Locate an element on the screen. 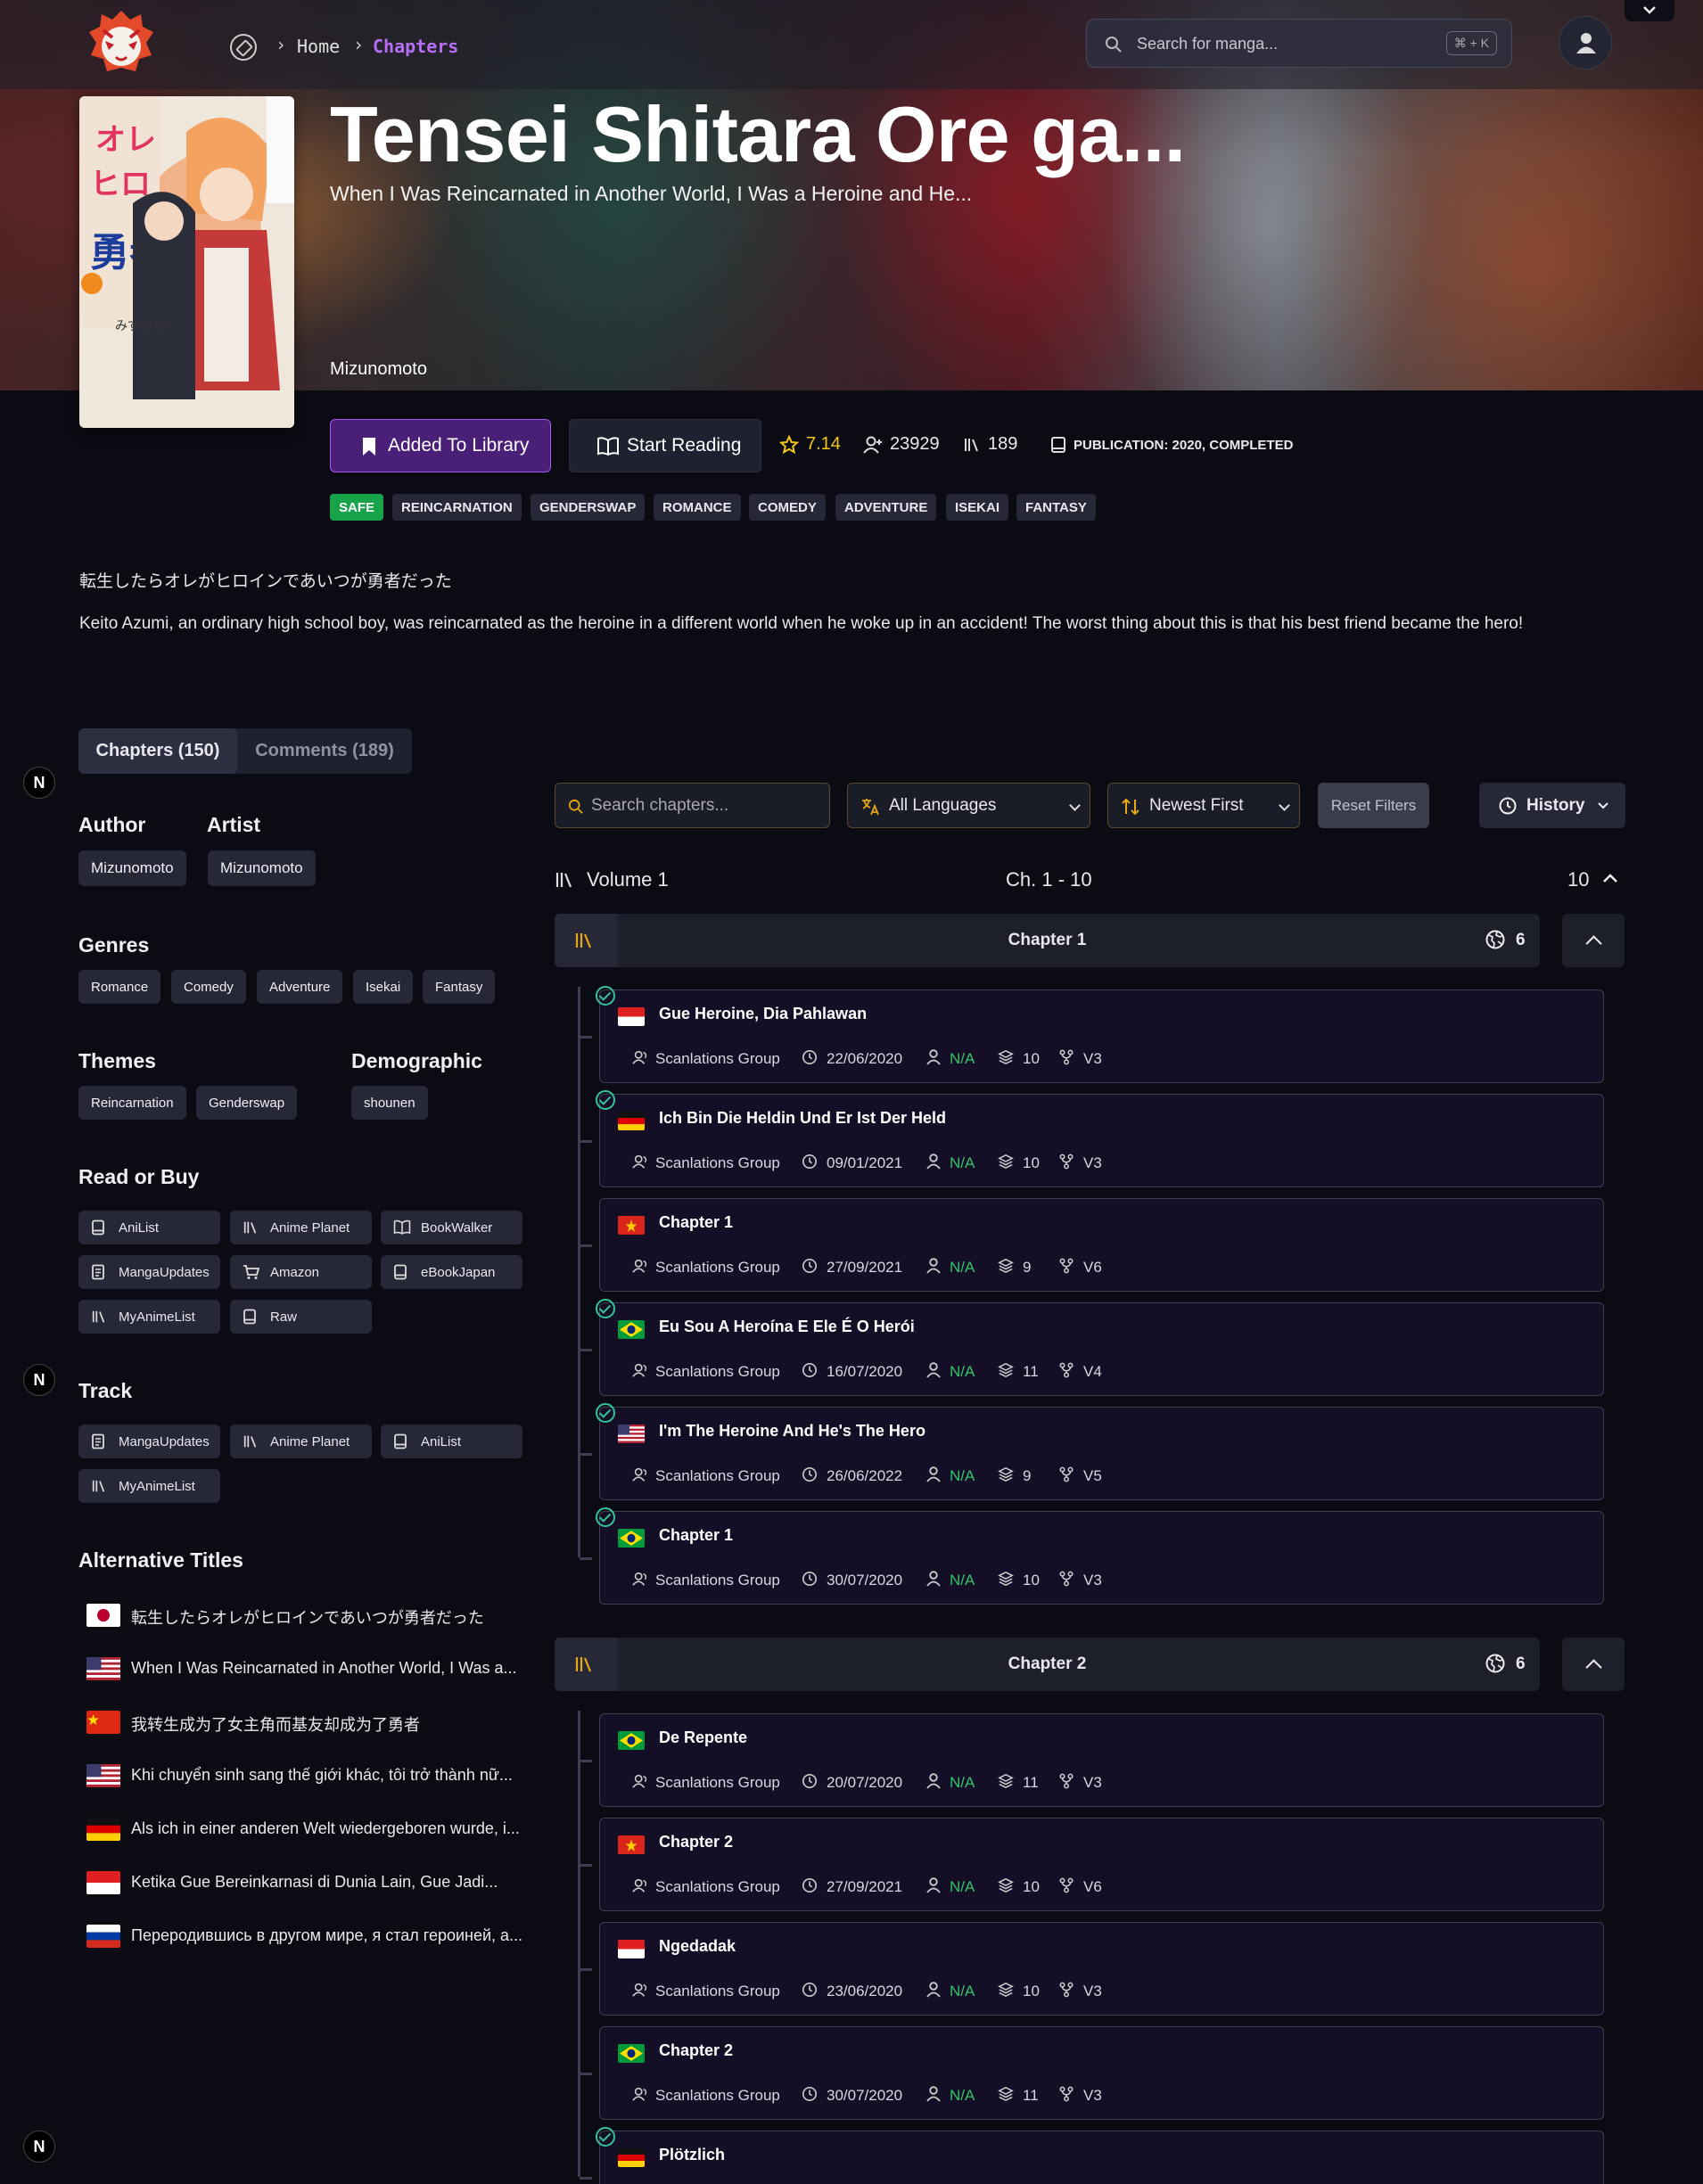 The image size is (1703, 2184). version-icon is located at coordinates (1066, 1474).